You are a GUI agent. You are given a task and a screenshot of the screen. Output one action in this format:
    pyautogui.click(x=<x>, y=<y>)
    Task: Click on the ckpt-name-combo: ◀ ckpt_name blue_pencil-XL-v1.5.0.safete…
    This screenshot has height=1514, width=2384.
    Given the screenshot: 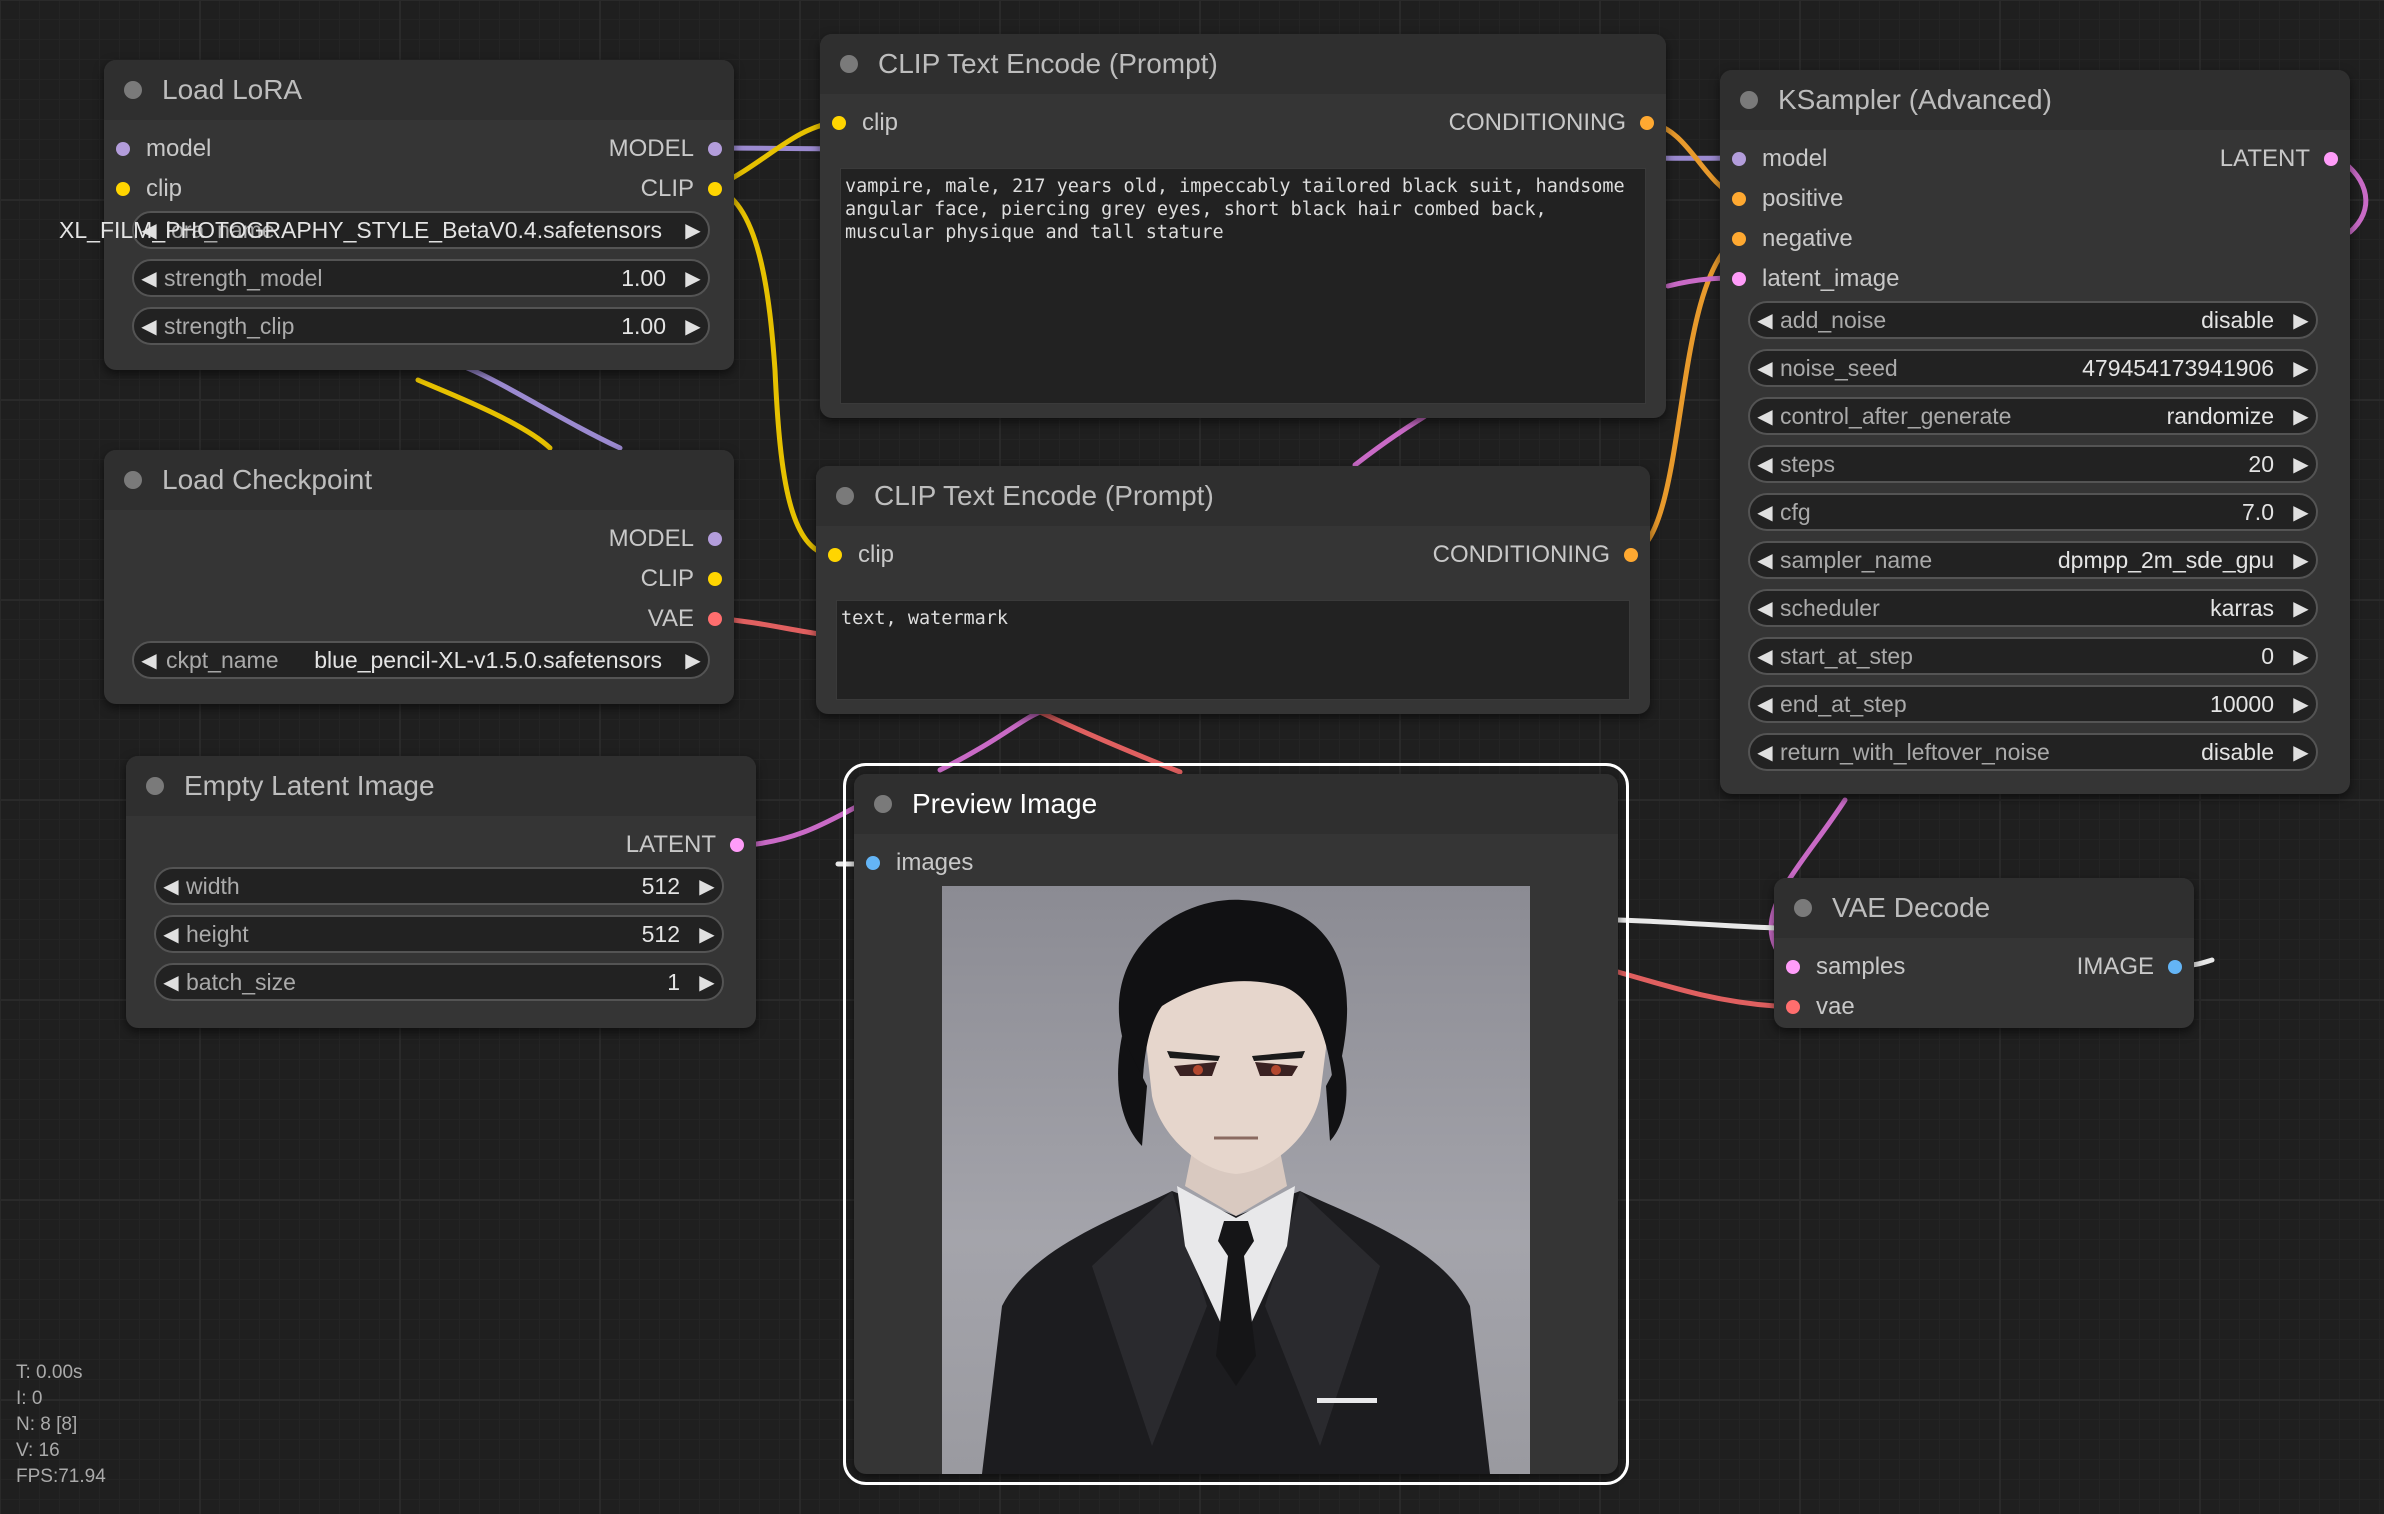 What is the action you would take?
    pyautogui.click(x=421, y=660)
    